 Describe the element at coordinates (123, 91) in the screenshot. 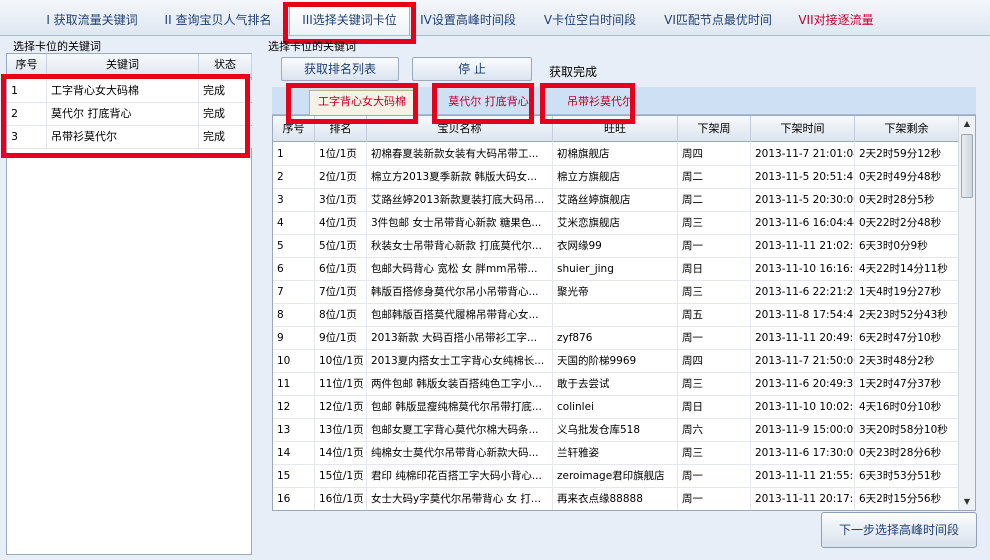

I see `keyword-text: 工字背心女大码棉` at that location.